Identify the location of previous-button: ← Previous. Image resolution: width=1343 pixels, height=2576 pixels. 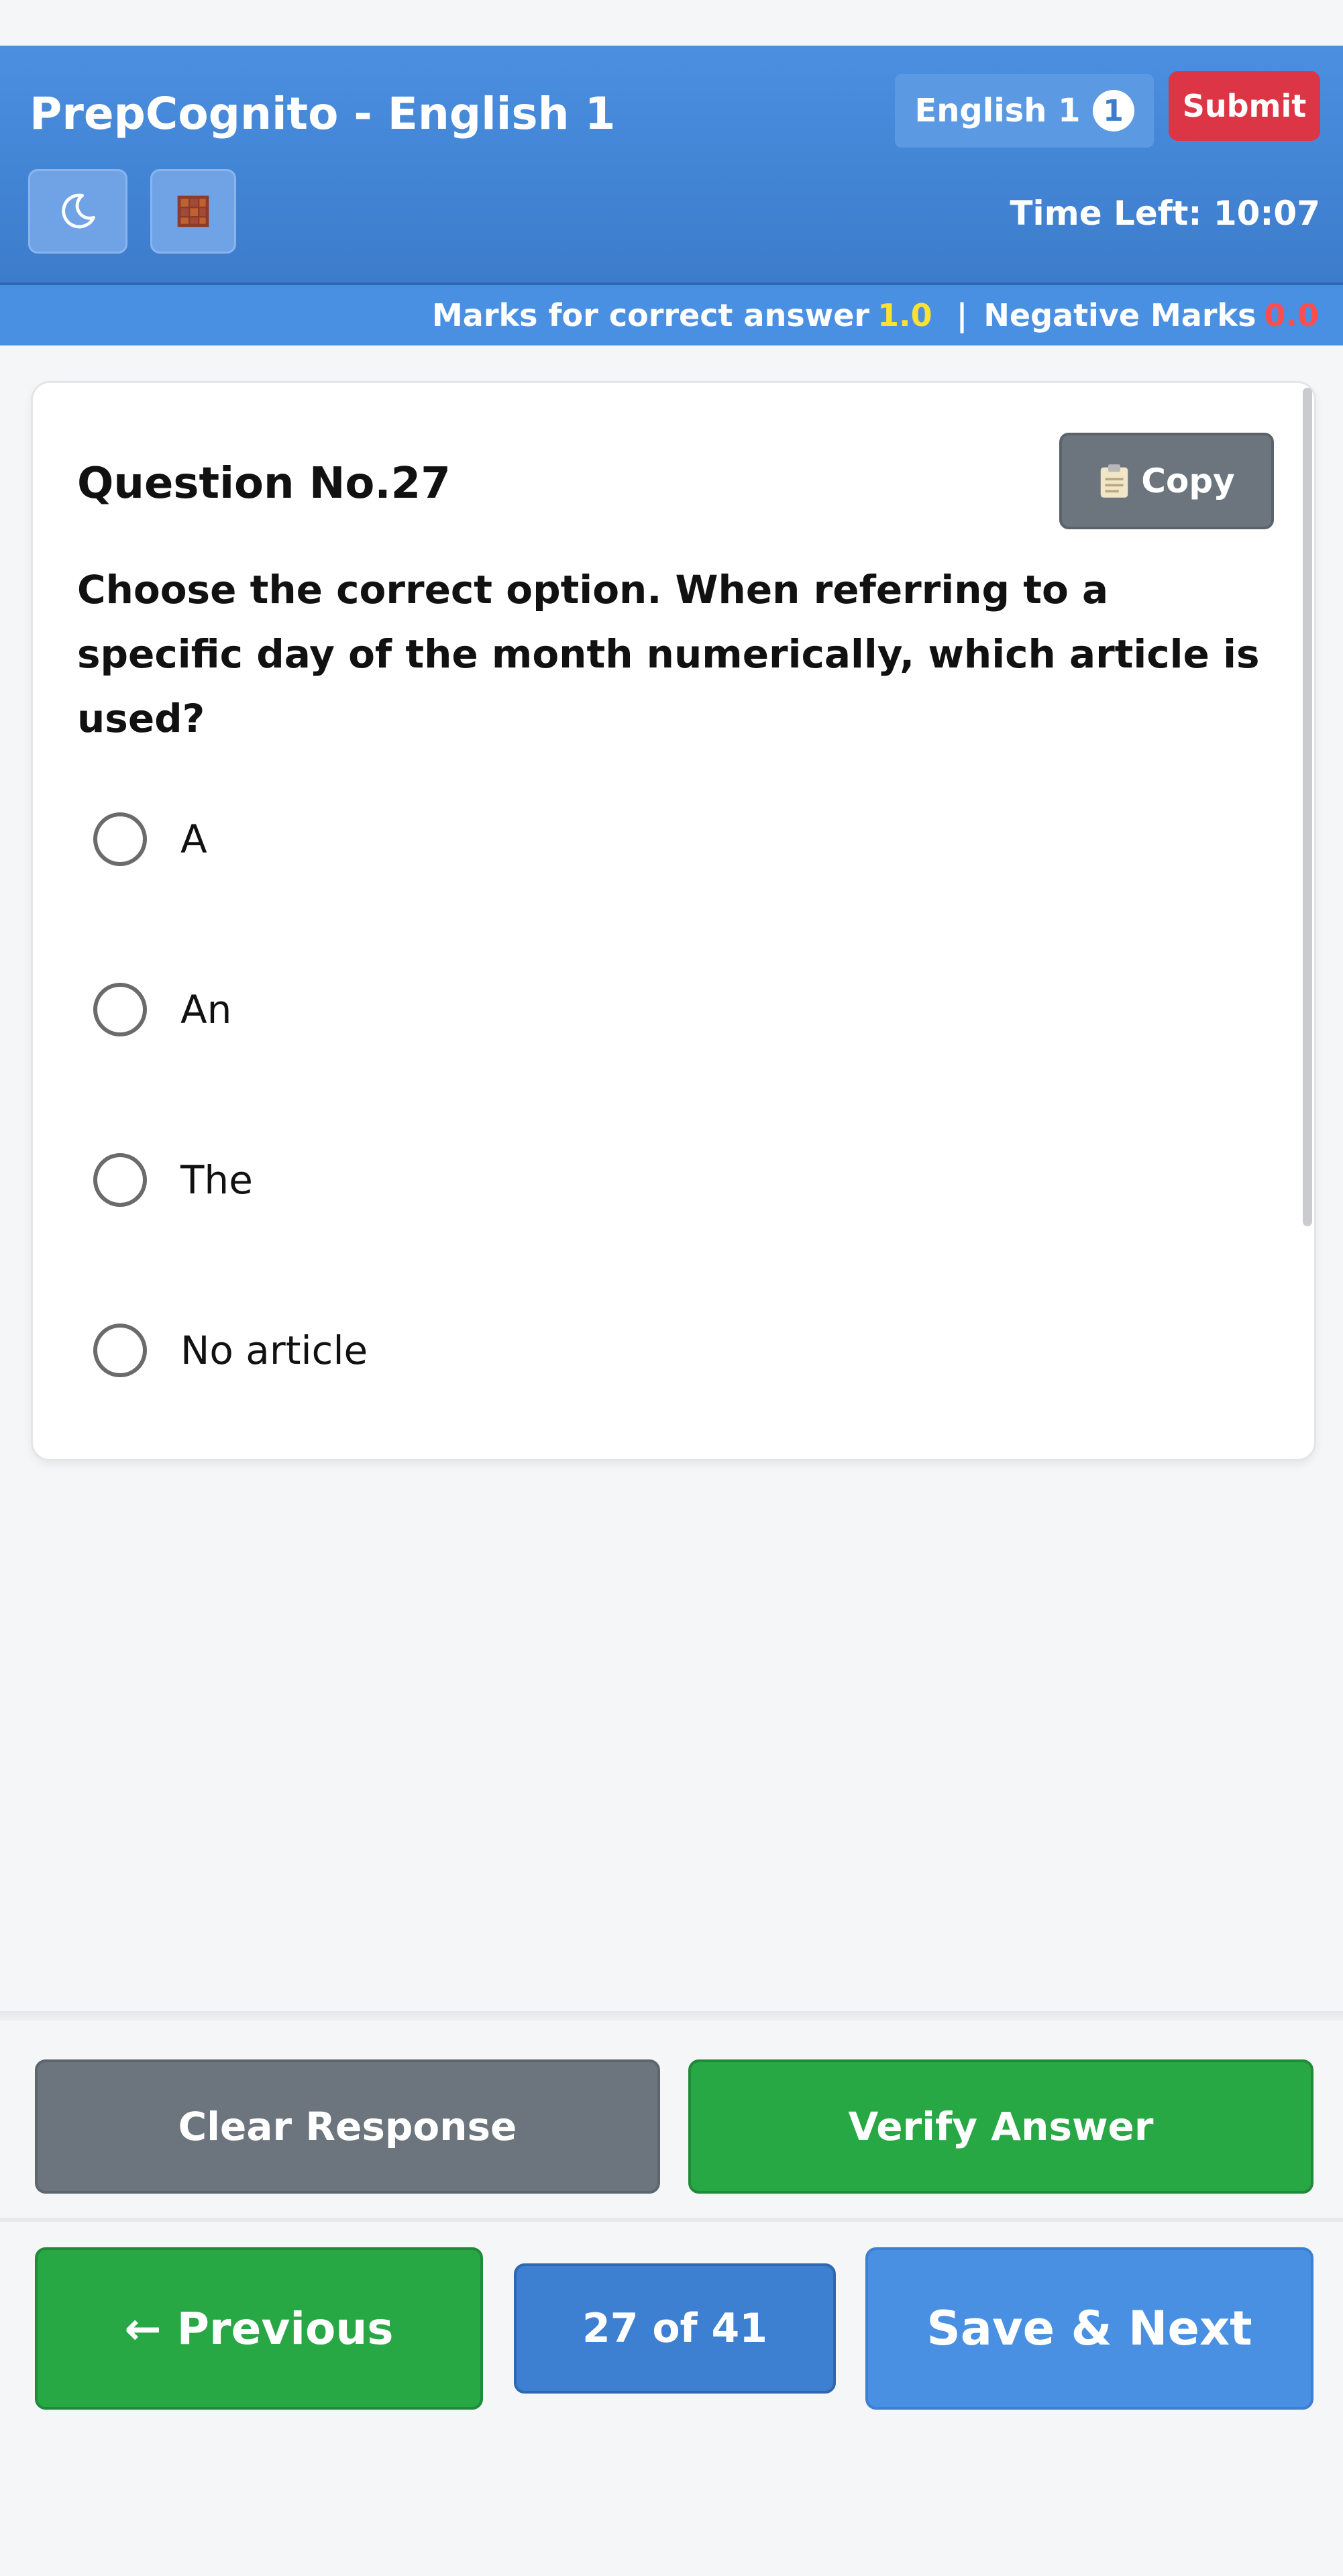
(259, 2328).